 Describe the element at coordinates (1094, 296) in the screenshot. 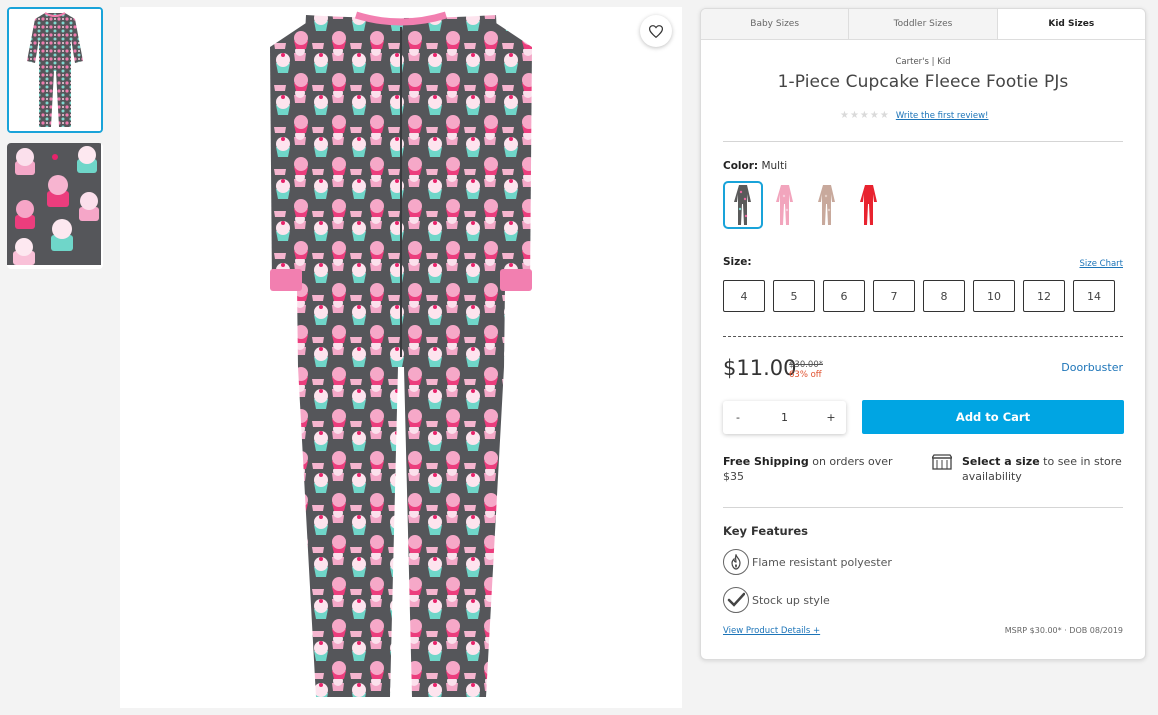

I see `size-button-14: 14` at that location.